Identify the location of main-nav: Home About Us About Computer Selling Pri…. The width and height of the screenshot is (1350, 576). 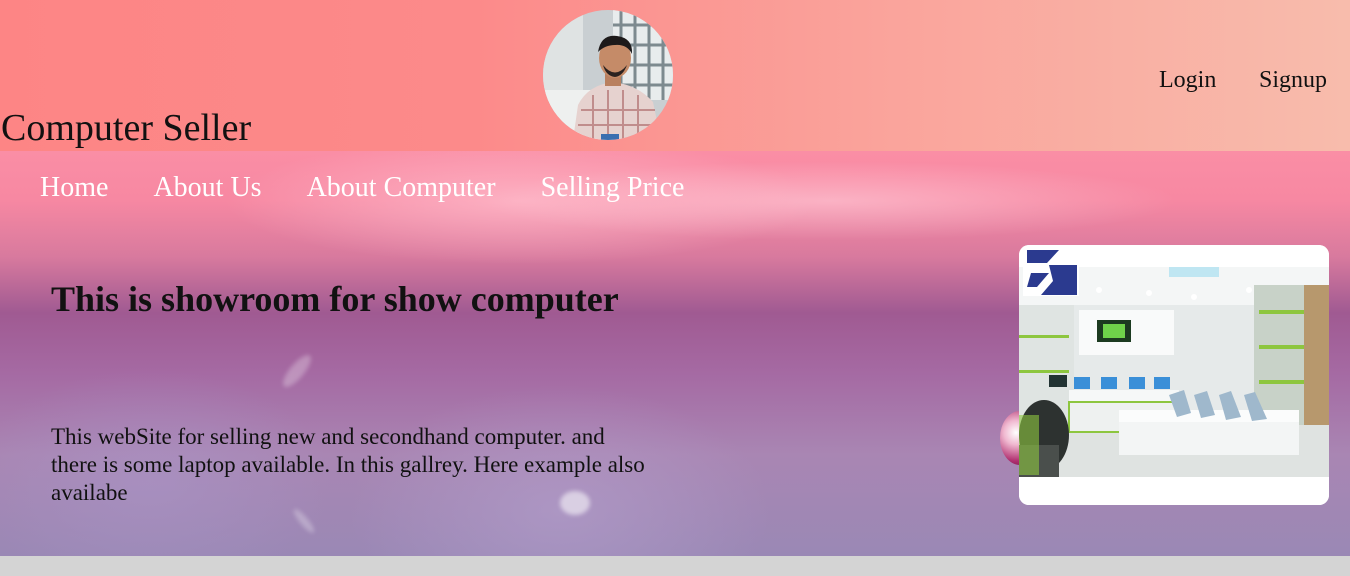
(384, 188).